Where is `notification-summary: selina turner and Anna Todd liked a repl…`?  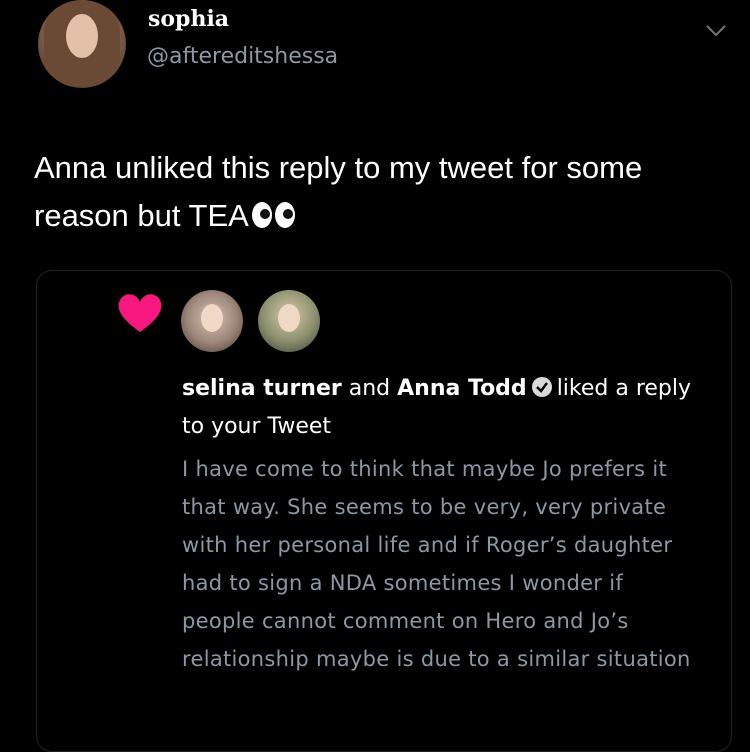
notification-summary: selina turner and Anna Todd liked a repl… is located at coordinates (442, 408).